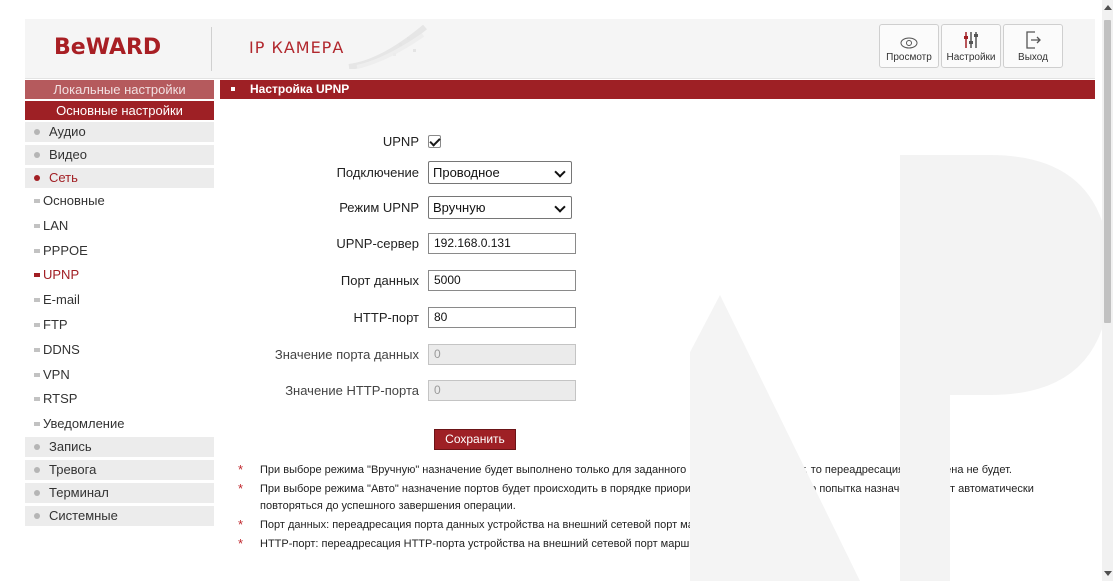  I want to click on data-port-label: Порт данных, so click(379, 280).